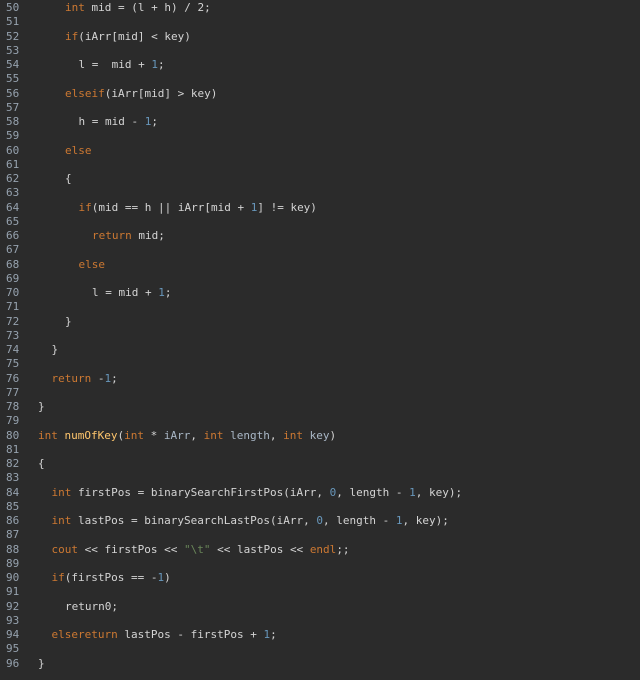 The height and width of the screenshot is (680, 640). Describe the element at coordinates (13, 649) in the screenshot. I see `line-number: 95` at that location.